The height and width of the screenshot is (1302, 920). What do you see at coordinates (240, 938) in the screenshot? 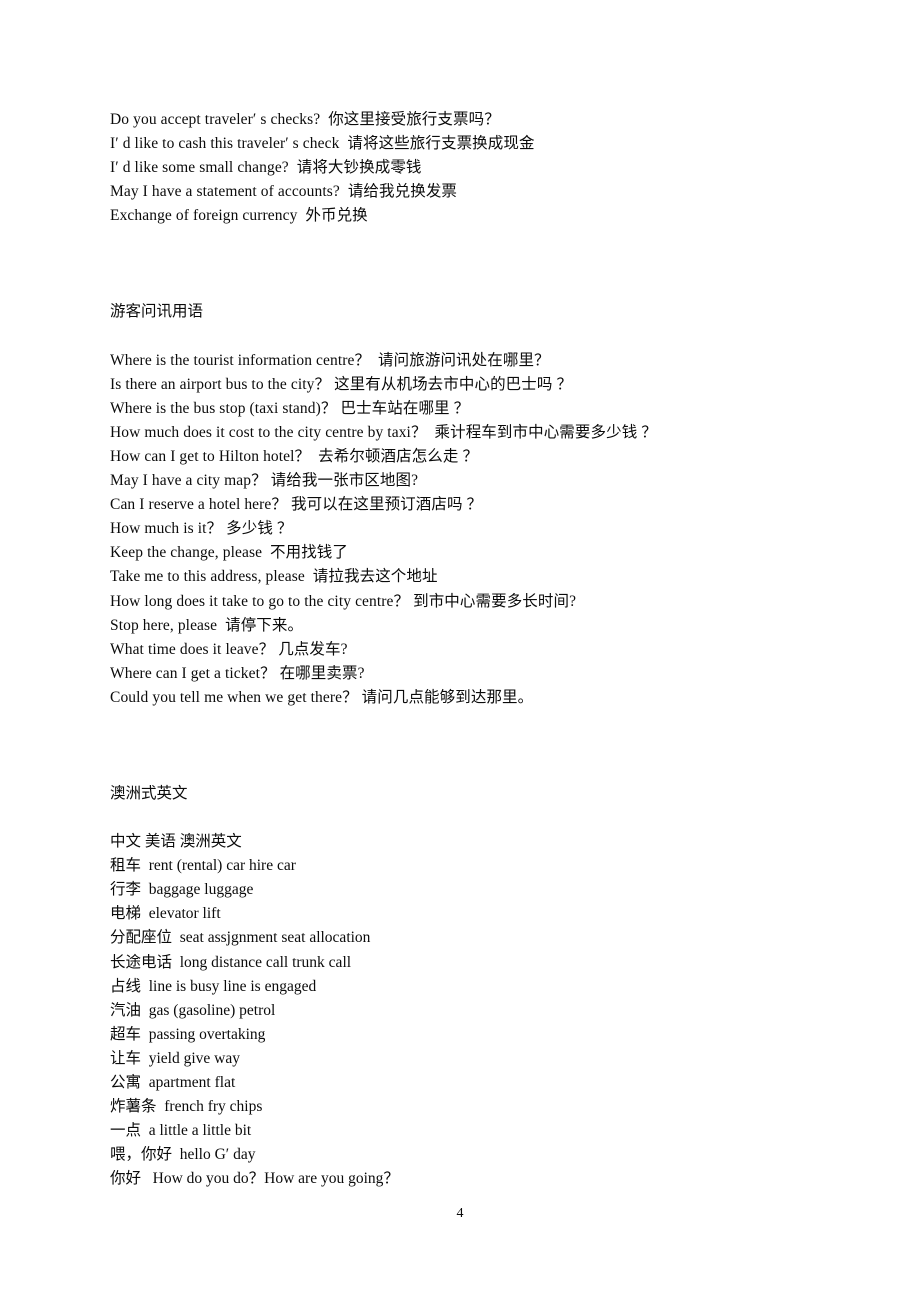
I see `vocab-row: 分配座位 seat assjgnment seat allocation` at bounding box center [240, 938].